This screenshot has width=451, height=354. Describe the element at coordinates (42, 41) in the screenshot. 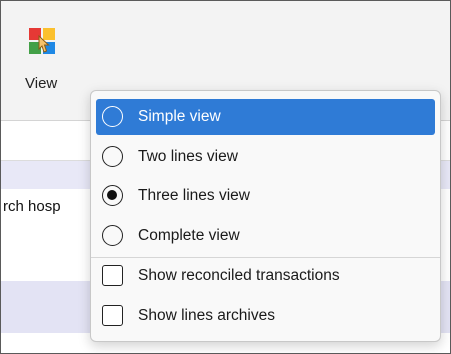

I see `view-options-icon` at that location.